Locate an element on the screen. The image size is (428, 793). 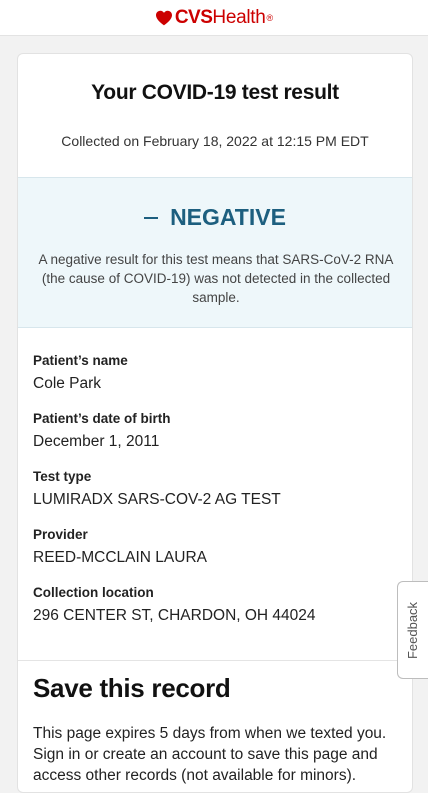
patient-dob-value: December 1, 2011 is located at coordinates (96, 441).